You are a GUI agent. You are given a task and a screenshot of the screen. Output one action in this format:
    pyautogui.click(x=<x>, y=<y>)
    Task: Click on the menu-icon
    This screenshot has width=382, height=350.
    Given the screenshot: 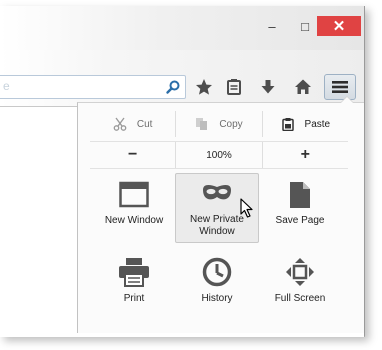 What is the action you would take?
    pyautogui.click(x=340, y=87)
    